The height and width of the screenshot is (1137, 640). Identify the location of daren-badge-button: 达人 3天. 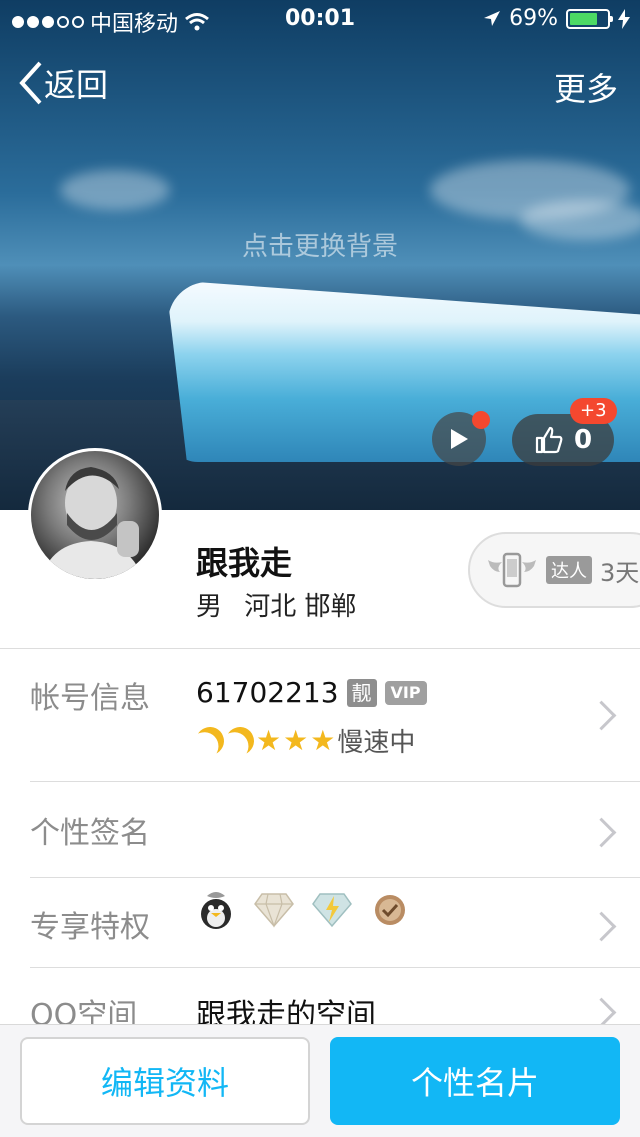
(554, 570).